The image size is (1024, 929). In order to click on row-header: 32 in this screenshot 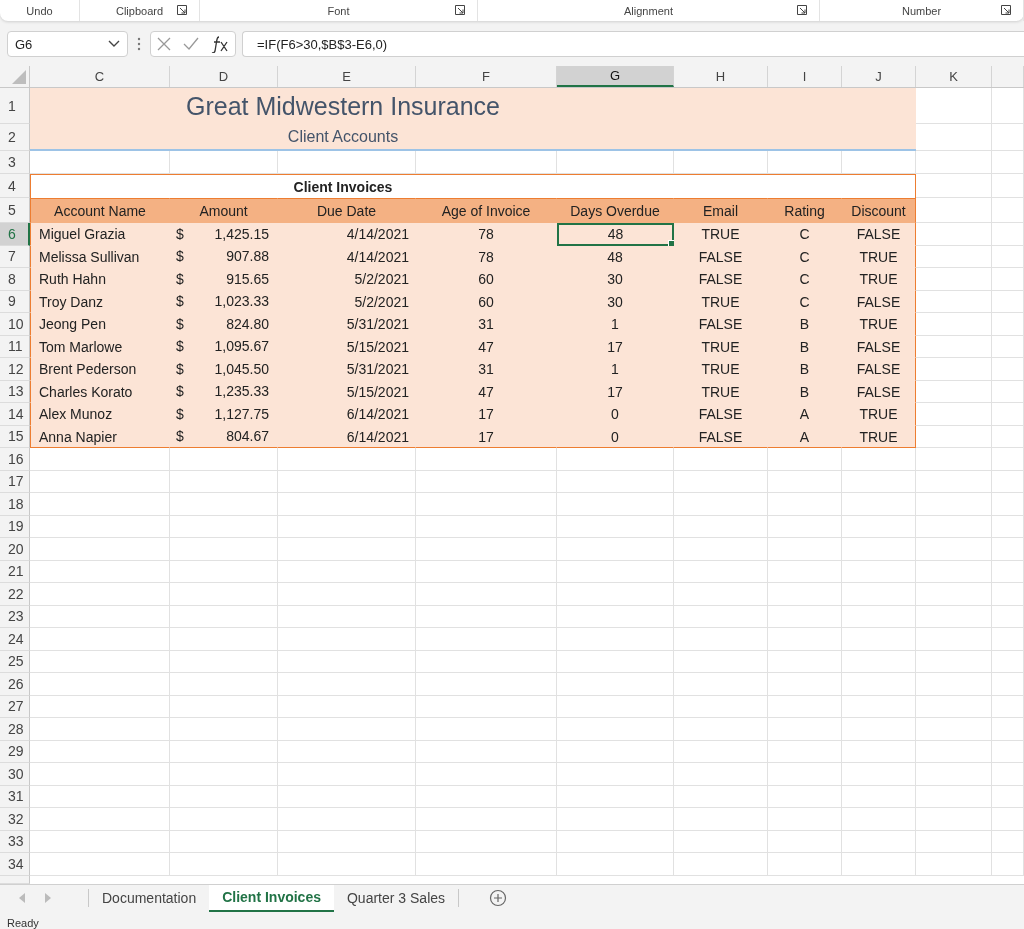, I will do `click(15, 819)`.